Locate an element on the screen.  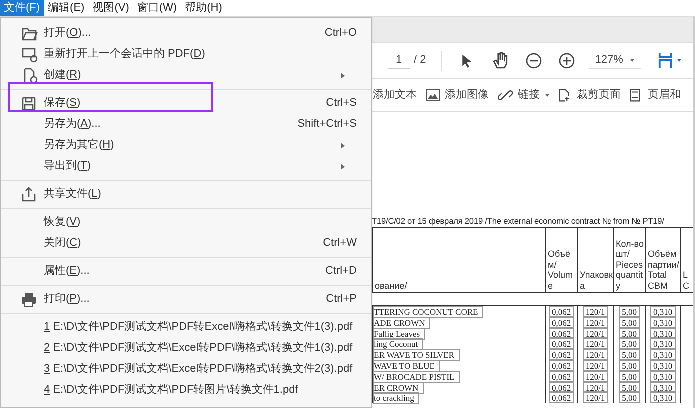
menu-item: 重新打开上一个会话中的 PDF(D) is located at coordinates (186, 54).